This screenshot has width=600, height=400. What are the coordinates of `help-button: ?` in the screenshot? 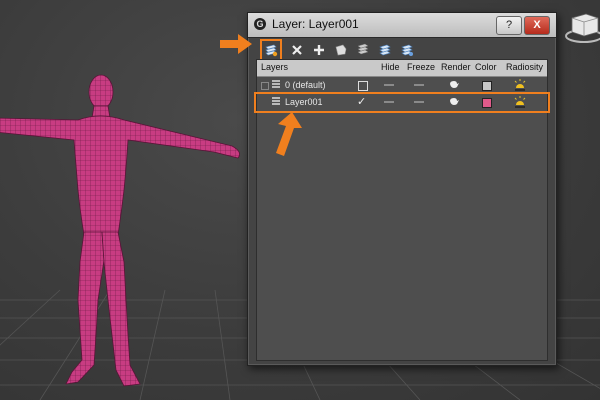 It's located at (509, 25).